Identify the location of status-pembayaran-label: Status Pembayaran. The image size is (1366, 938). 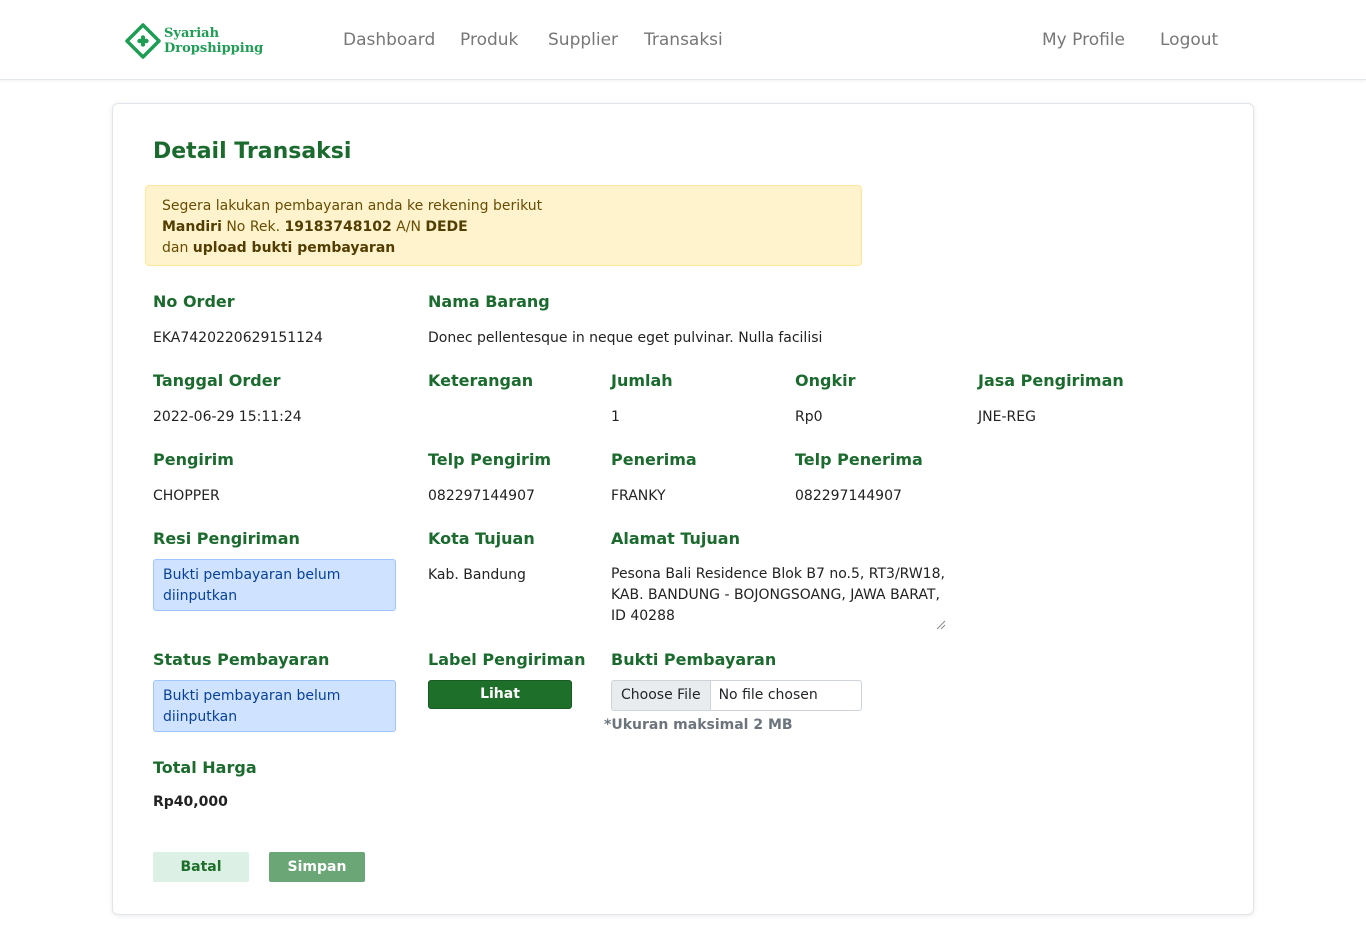
(241, 659).